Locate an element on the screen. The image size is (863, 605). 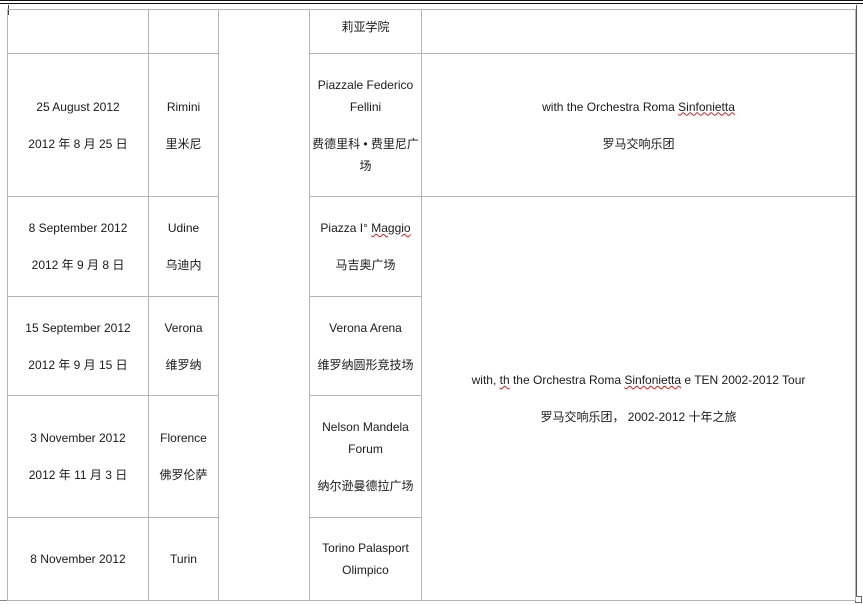
venue-cell: Piazzale Federico Fellini 费德里科 • 费里尼广场 is located at coordinates (365, 125).